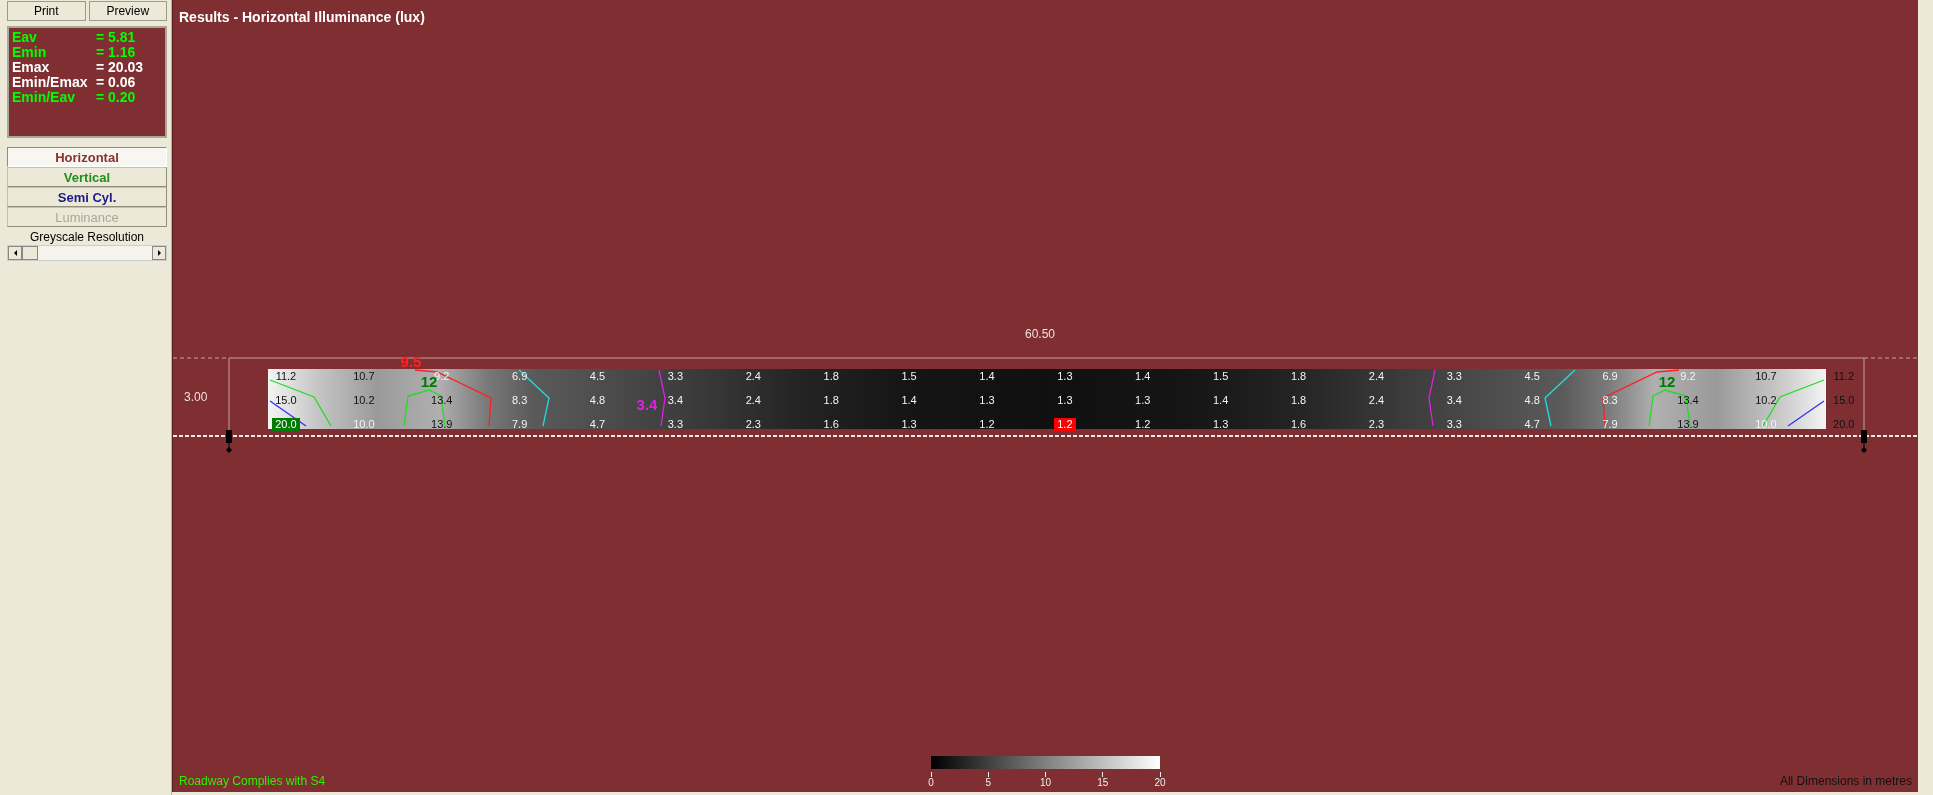  I want to click on legend-tick-label: 15, so click(1103, 782).